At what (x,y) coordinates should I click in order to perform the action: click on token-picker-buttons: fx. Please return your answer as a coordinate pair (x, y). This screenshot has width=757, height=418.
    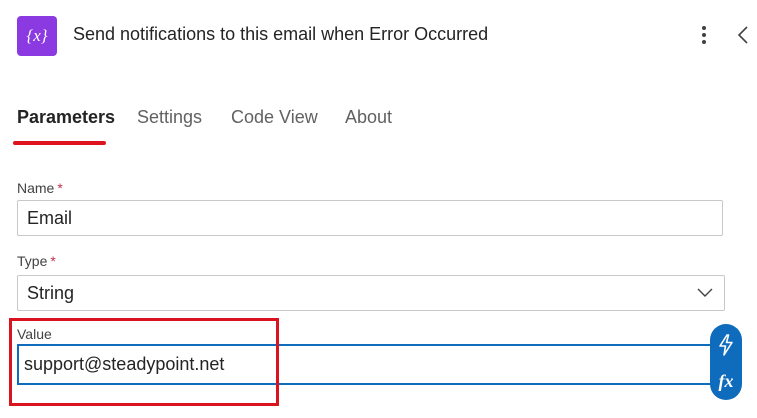
    Looking at the image, I should click on (726, 362).